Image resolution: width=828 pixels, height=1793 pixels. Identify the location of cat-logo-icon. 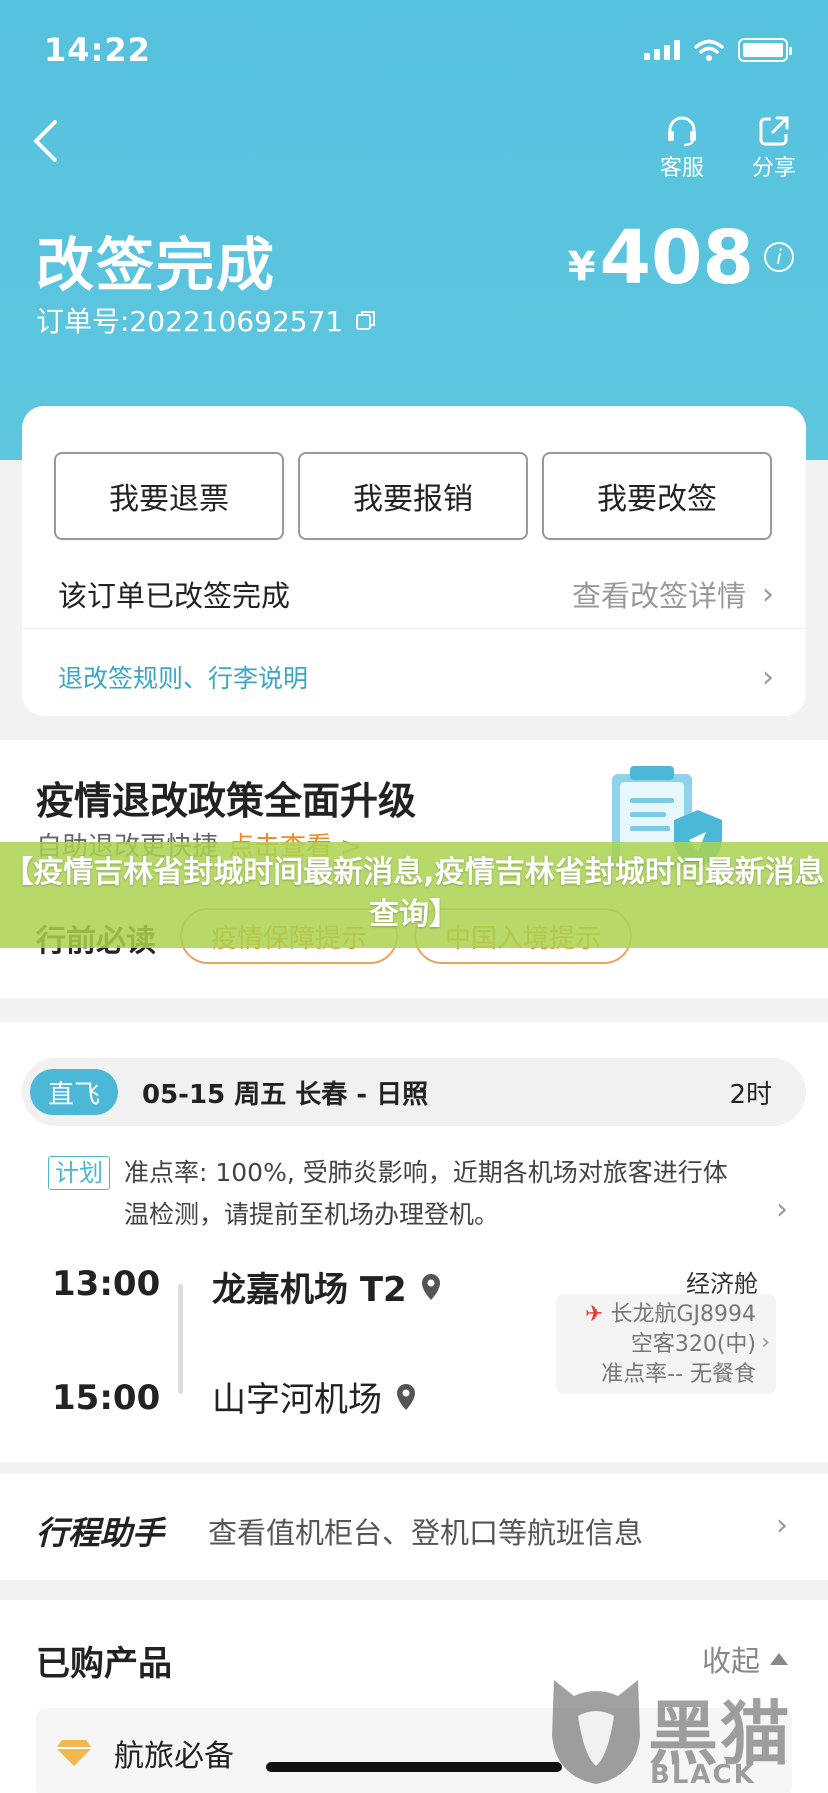
(596, 1732).